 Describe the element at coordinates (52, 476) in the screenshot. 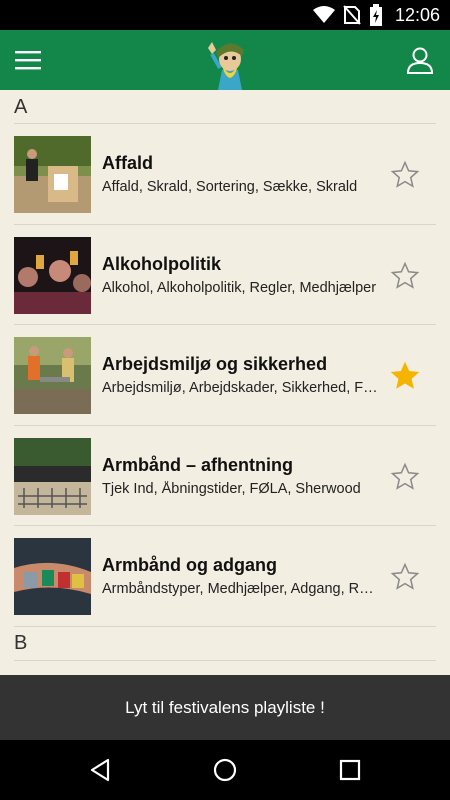

I see `thumbnail-armband-afhentning` at that location.